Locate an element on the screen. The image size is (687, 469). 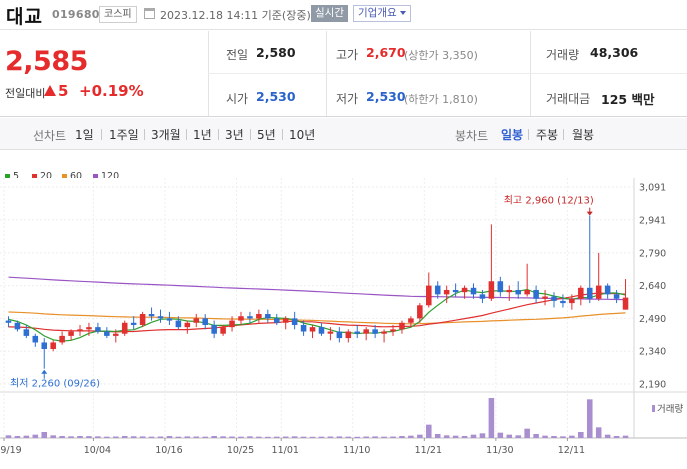
amount-label: 거래대금 is located at coordinates (568, 99).